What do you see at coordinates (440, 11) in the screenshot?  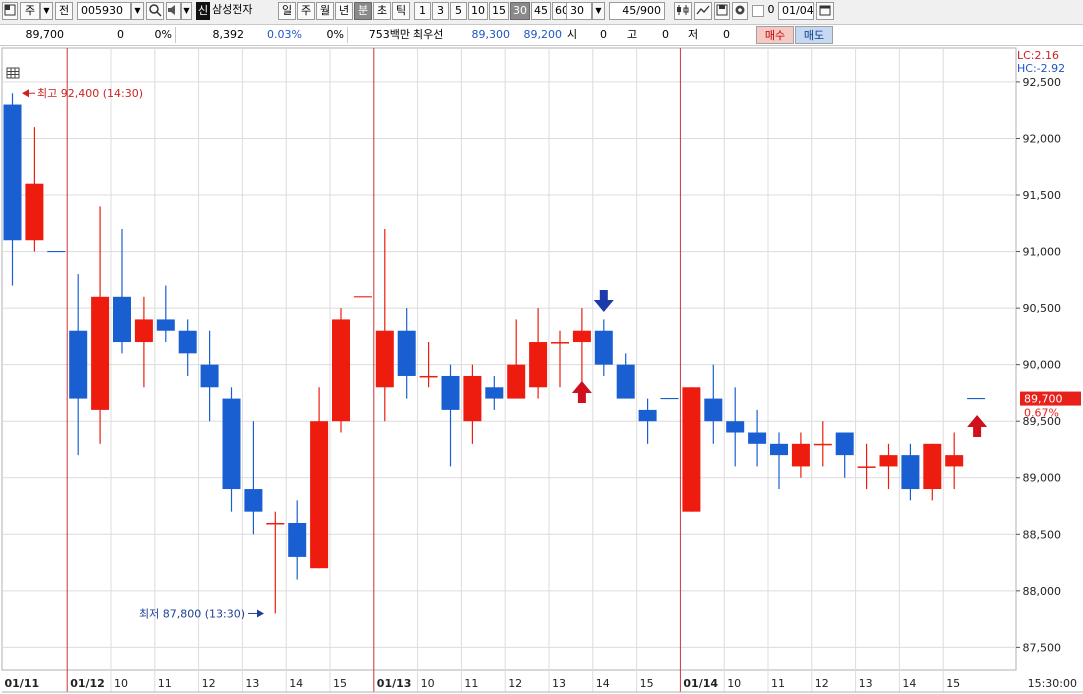 I see `interval-button: 3` at bounding box center [440, 11].